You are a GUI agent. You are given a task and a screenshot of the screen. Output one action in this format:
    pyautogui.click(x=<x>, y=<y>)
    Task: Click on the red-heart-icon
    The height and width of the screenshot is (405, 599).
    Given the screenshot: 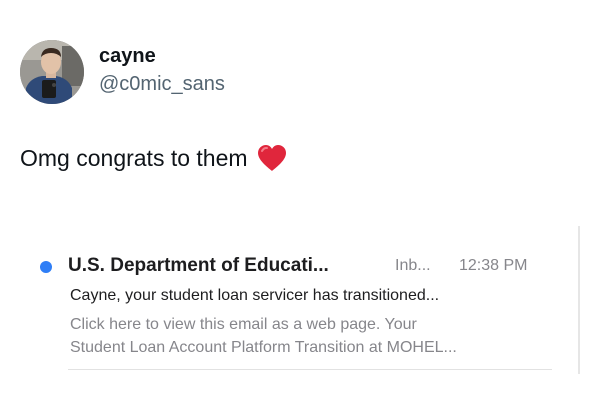 What is the action you would take?
    pyautogui.click(x=271, y=158)
    